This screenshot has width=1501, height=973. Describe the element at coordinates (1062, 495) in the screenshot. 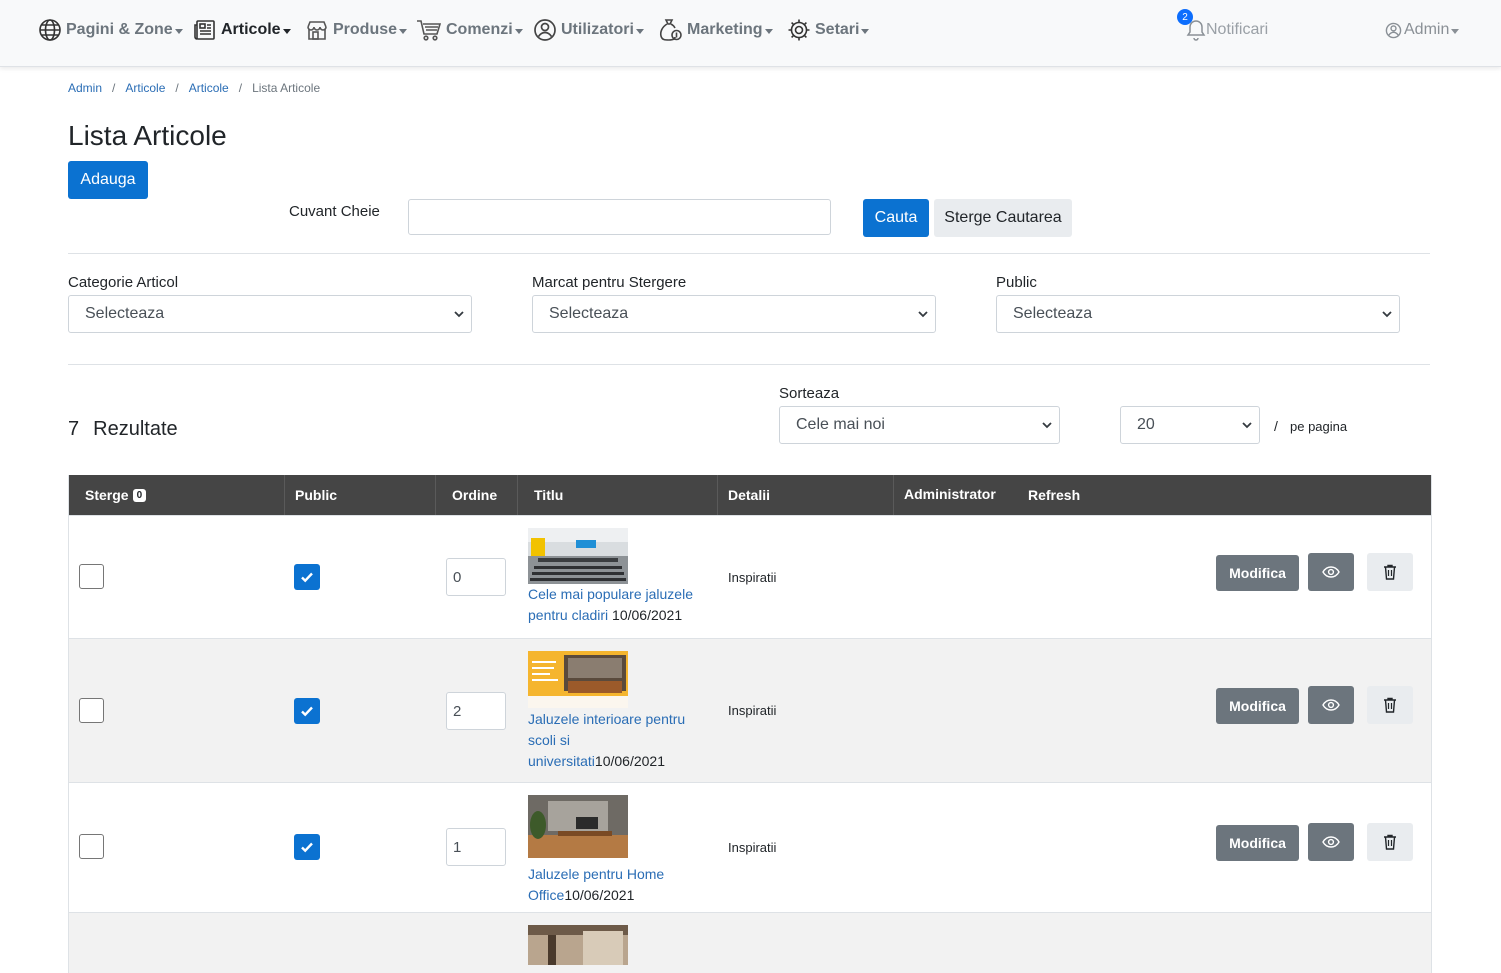

I see `header-refresh: Refresh` at that location.